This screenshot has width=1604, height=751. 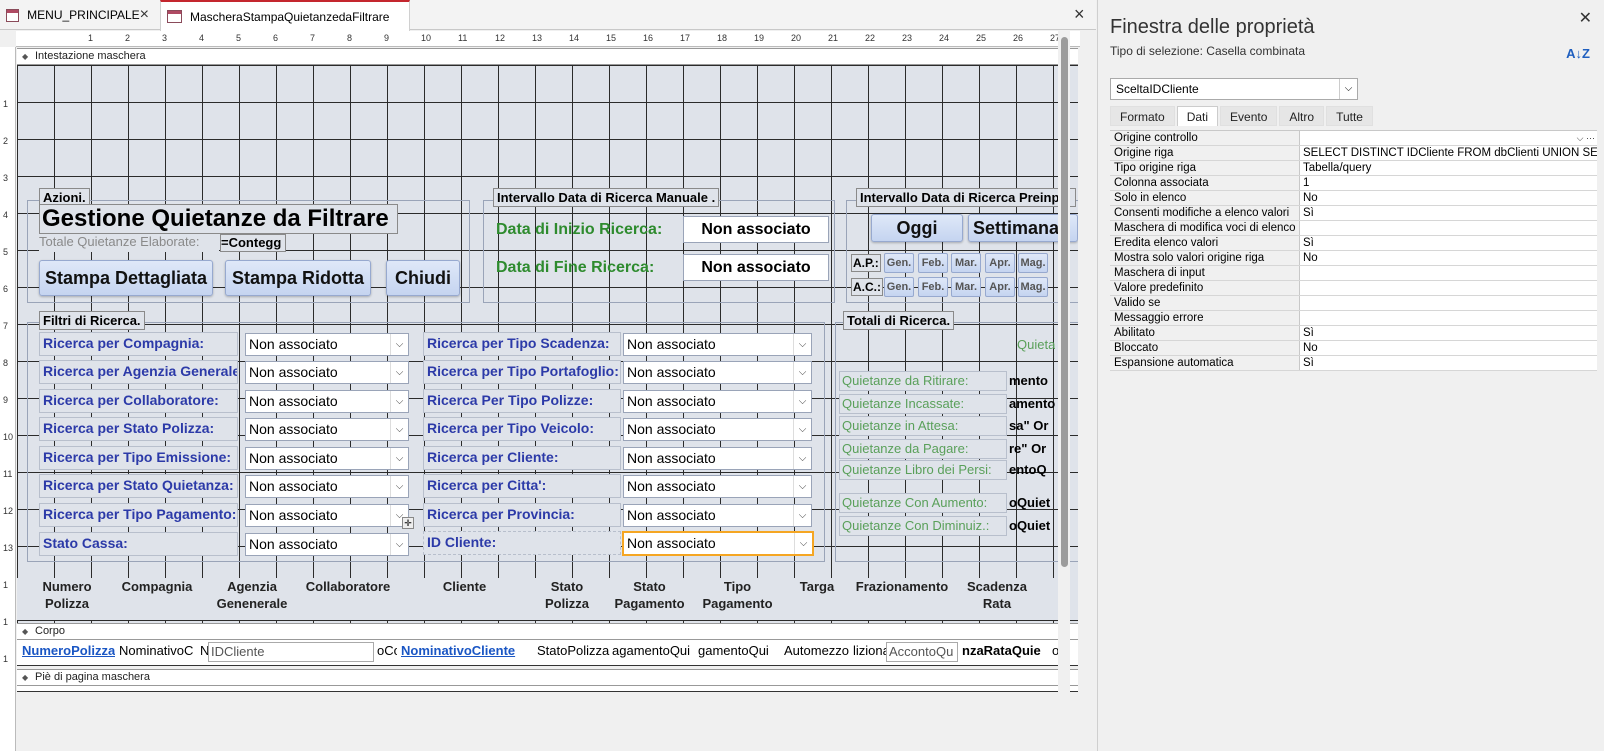 What do you see at coordinates (547, 56) in the screenshot?
I see `section-bar-header: Intestazione maschera` at bounding box center [547, 56].